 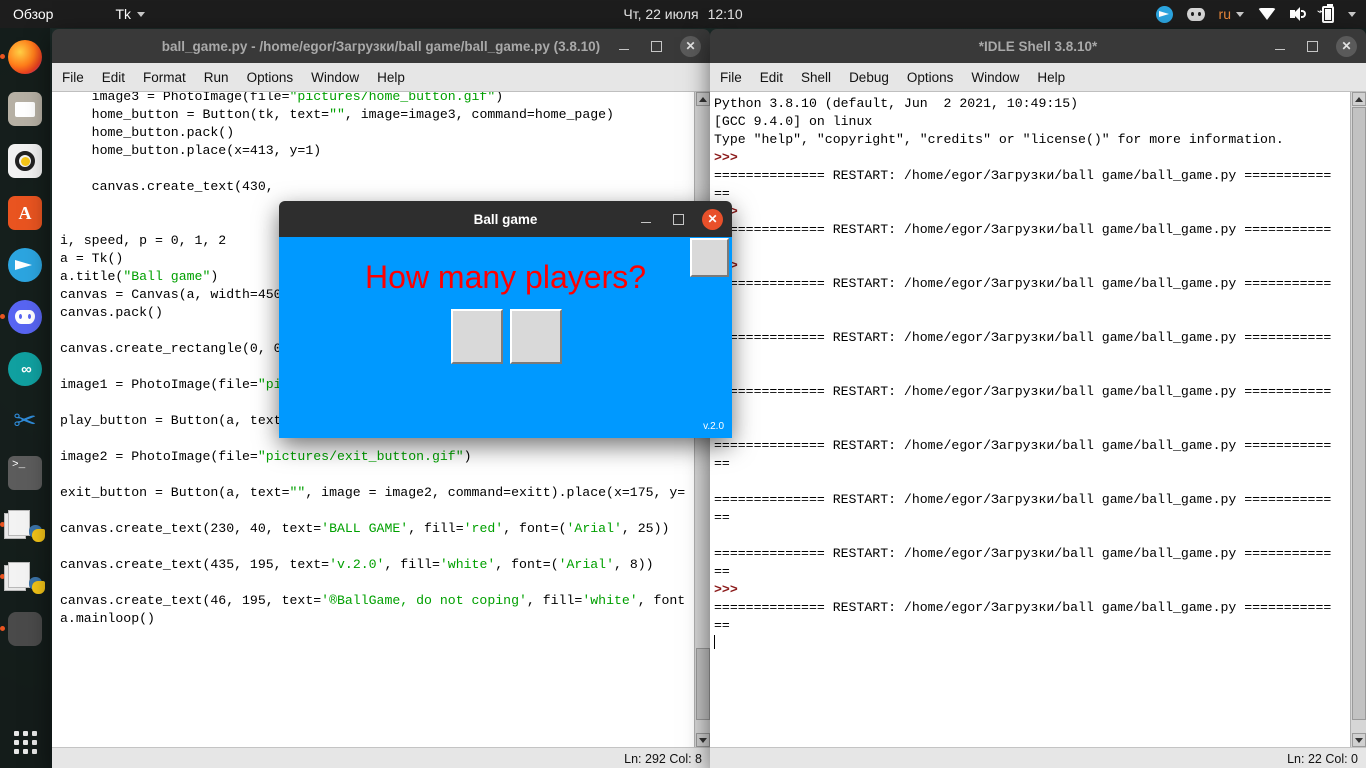 I want to click on wifi-icon, so click(x=1267, y=14).